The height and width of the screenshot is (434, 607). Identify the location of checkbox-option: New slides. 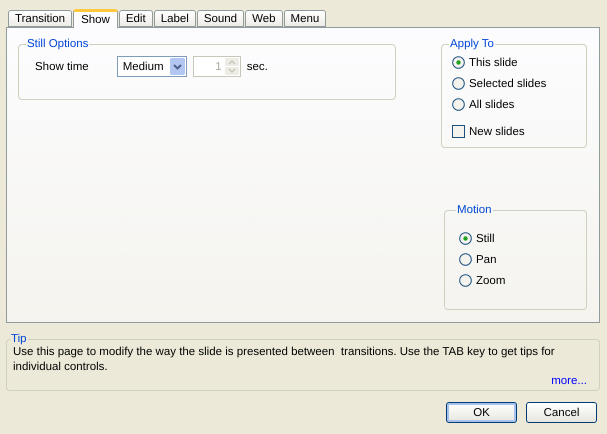
(514, 131).